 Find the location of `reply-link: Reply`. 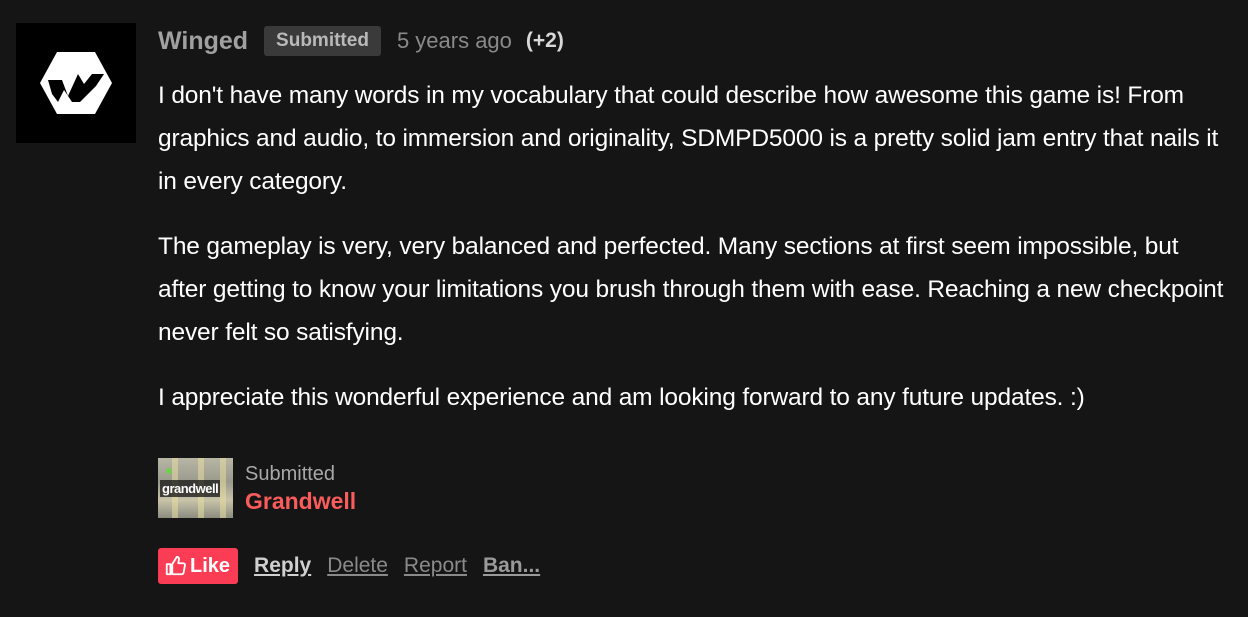

reply-link: Reply is located at coordinates (282, 566).